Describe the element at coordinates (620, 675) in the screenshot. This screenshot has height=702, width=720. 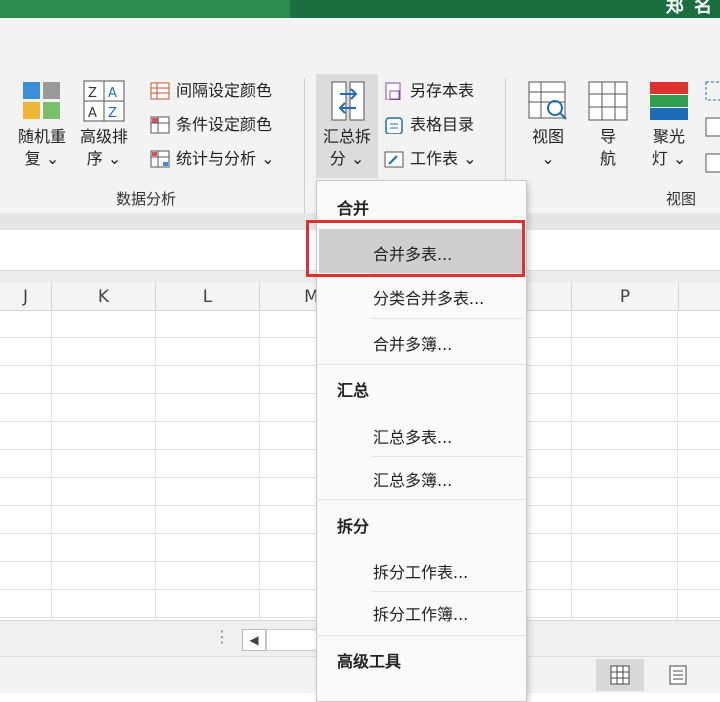
I see `normal-view-icon` at that location.